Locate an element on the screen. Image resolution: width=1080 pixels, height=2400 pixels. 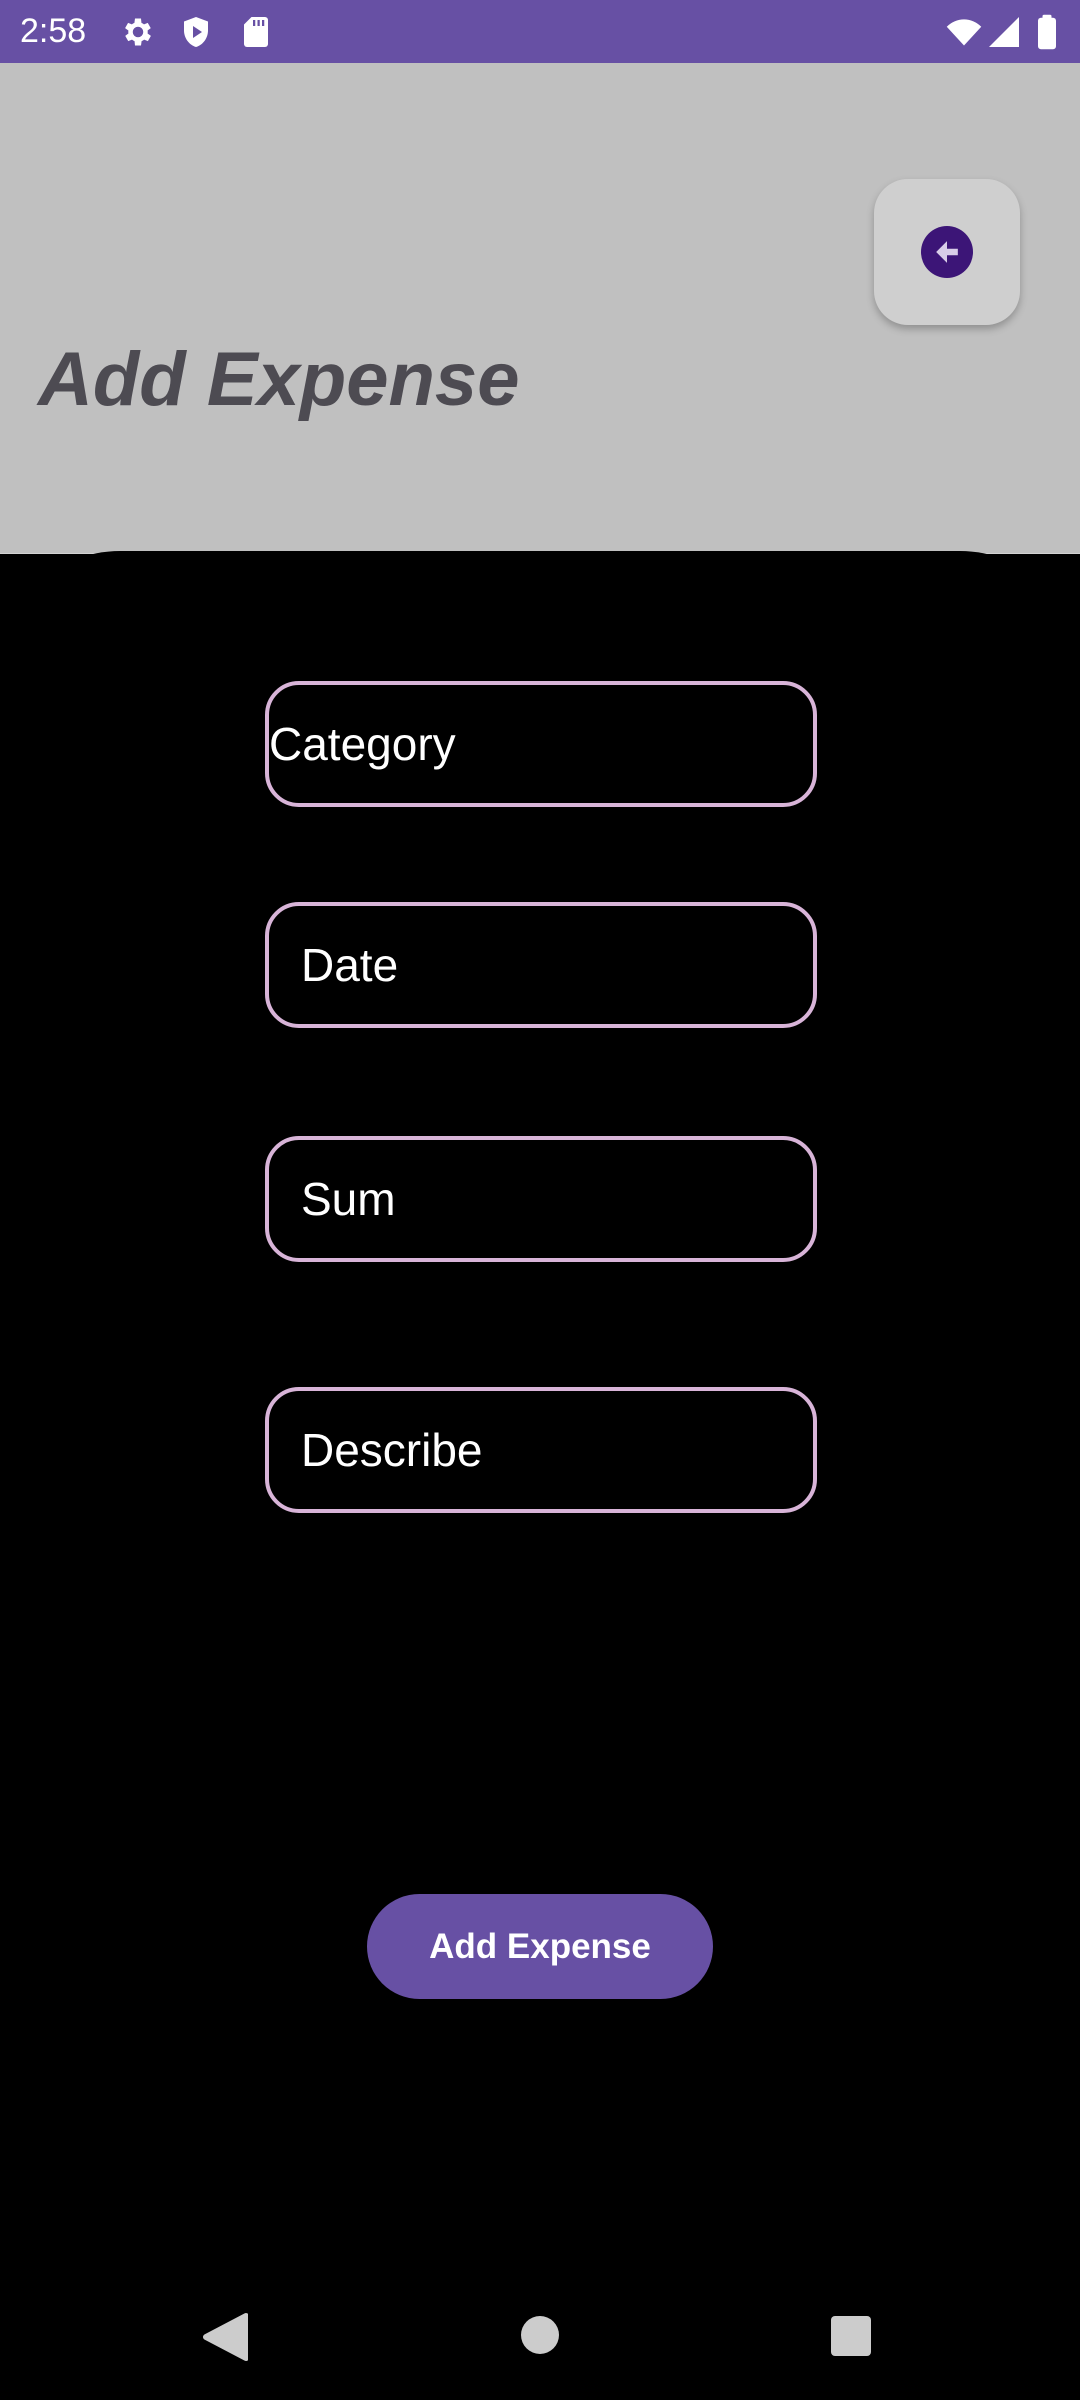
back-button-circle is located at coordinates (947, 252).